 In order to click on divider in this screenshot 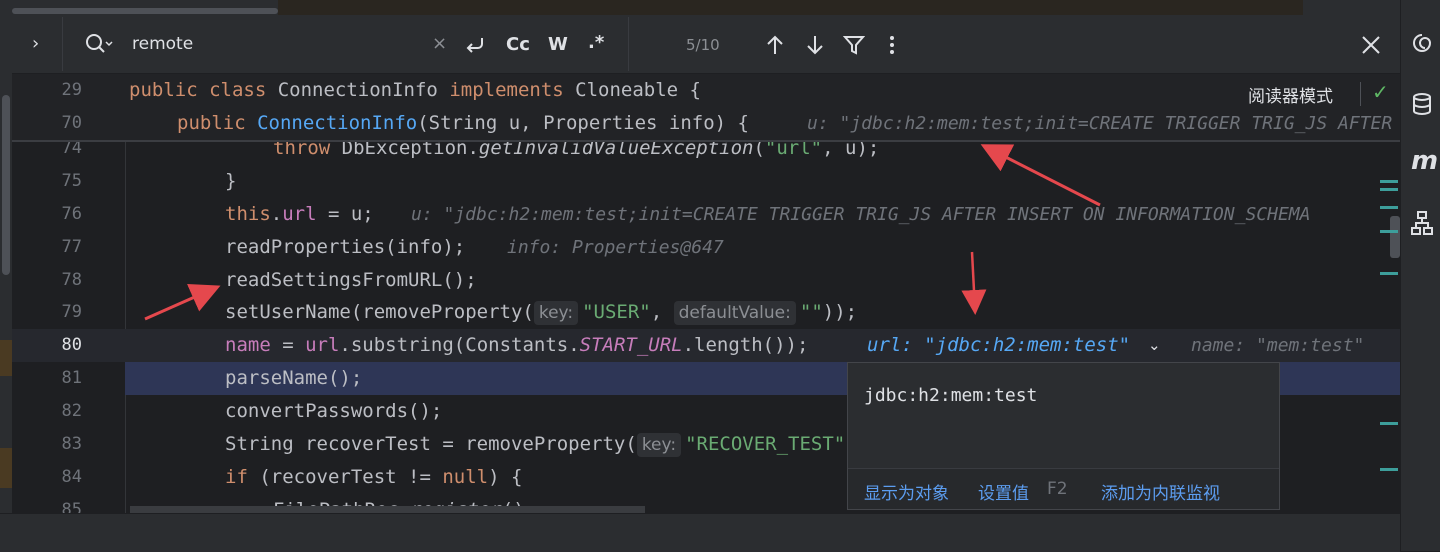, I will do `click(1360, 94)`.